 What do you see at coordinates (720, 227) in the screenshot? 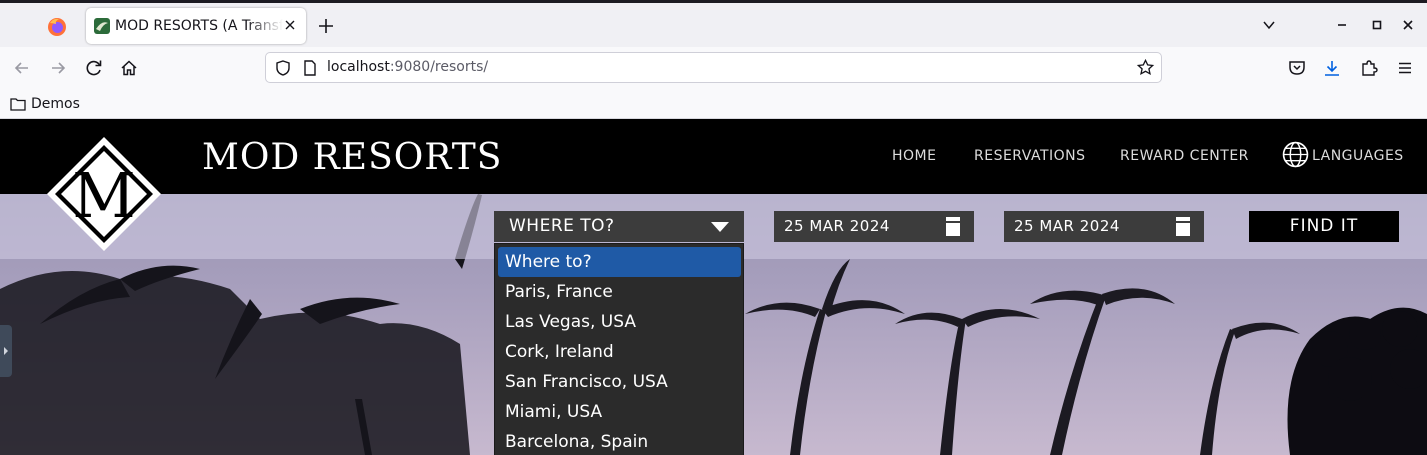
I see `caret-down-icon` at bounding box center [720, 227].